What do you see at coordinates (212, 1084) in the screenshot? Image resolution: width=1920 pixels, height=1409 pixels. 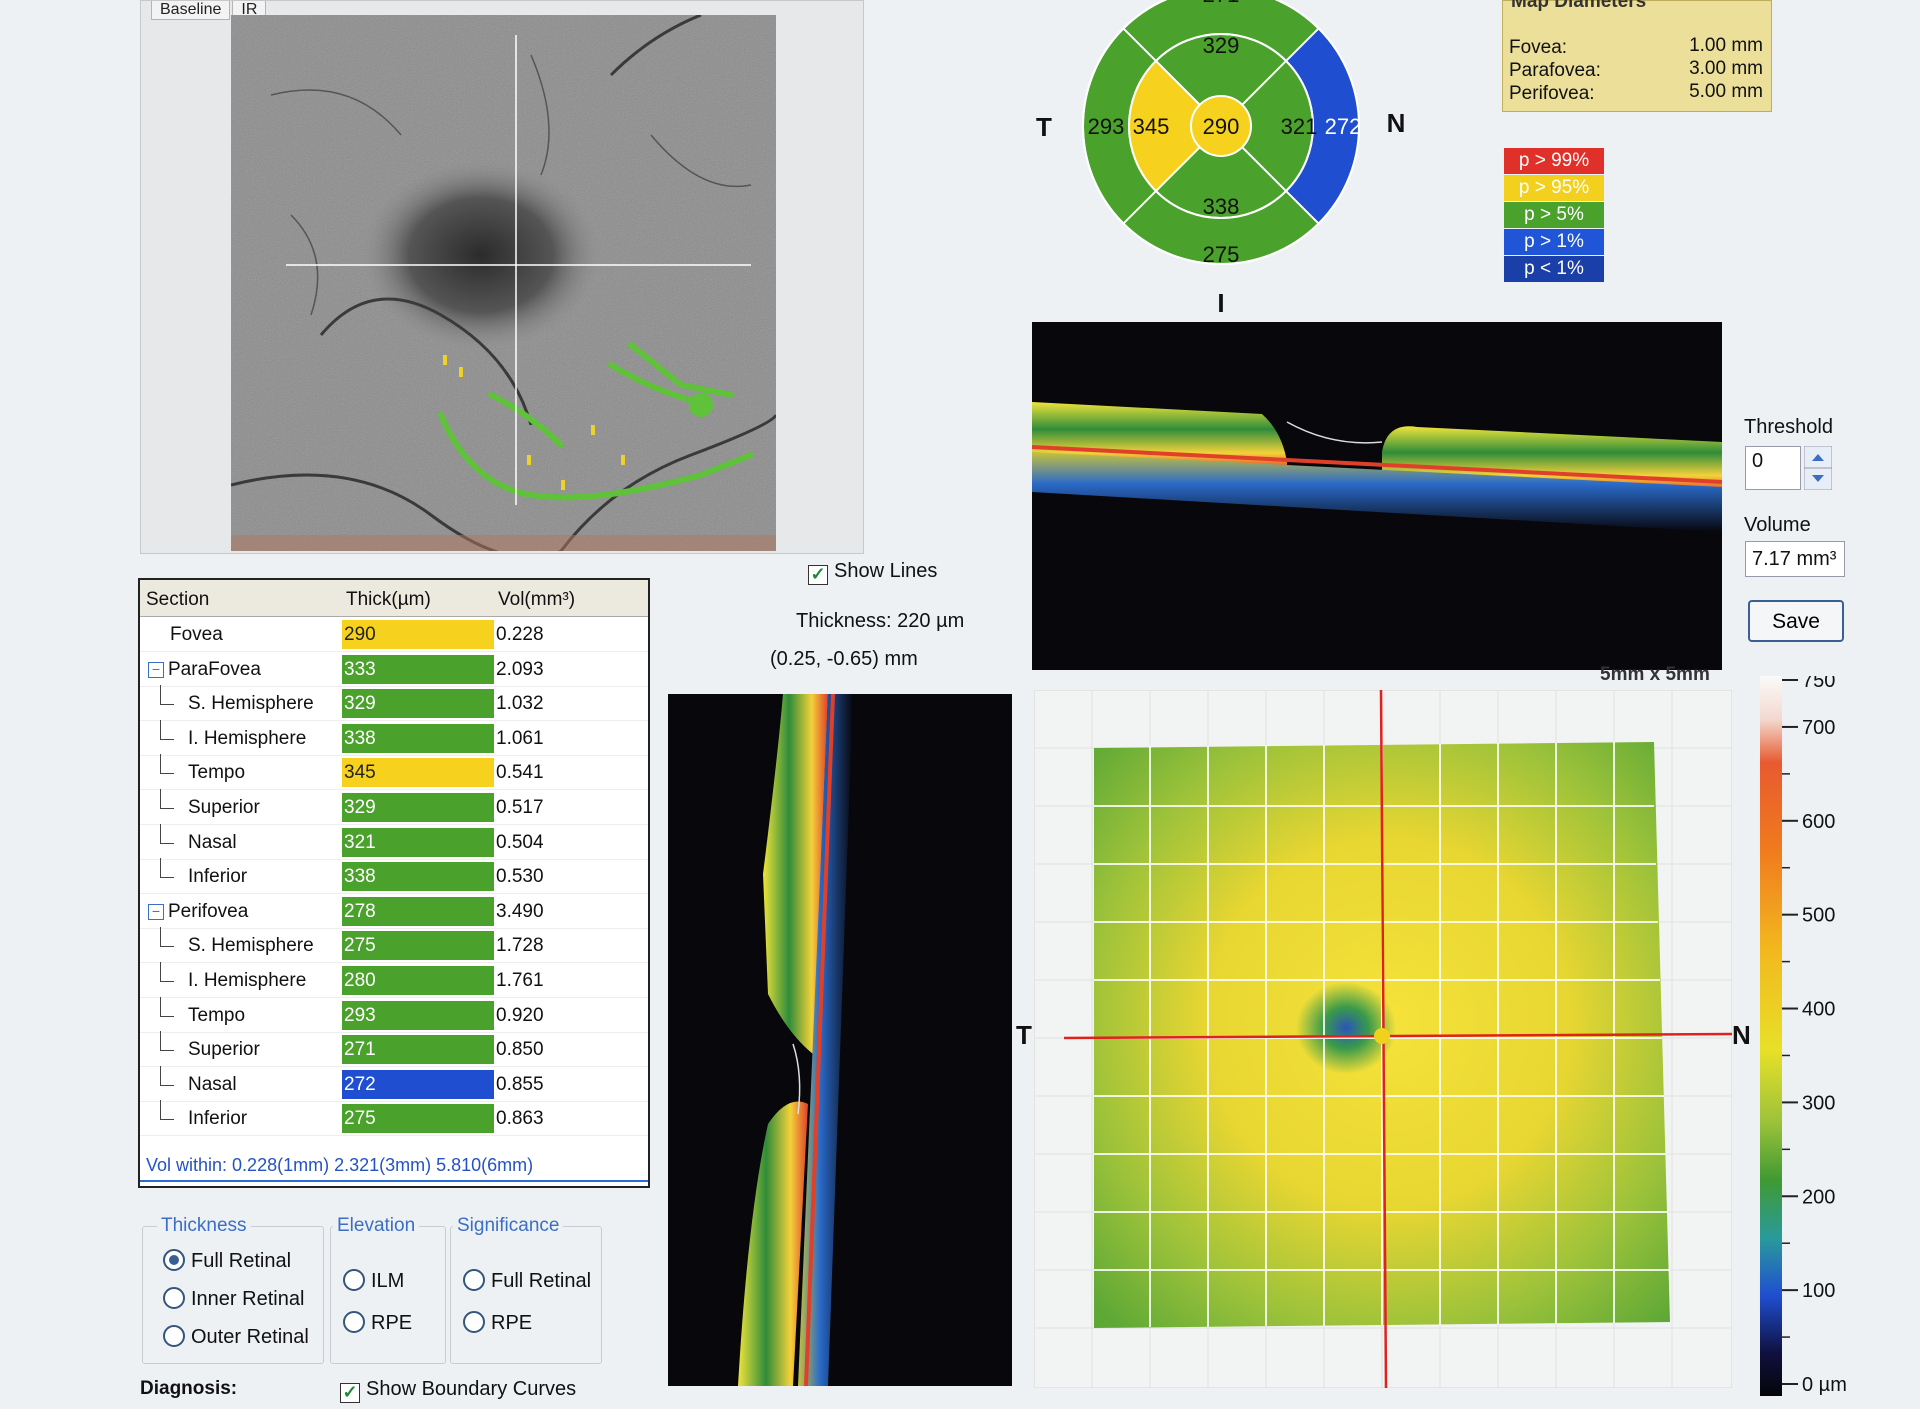 I see `row-section-label: Nasal` at bounding box center [212, 1084].